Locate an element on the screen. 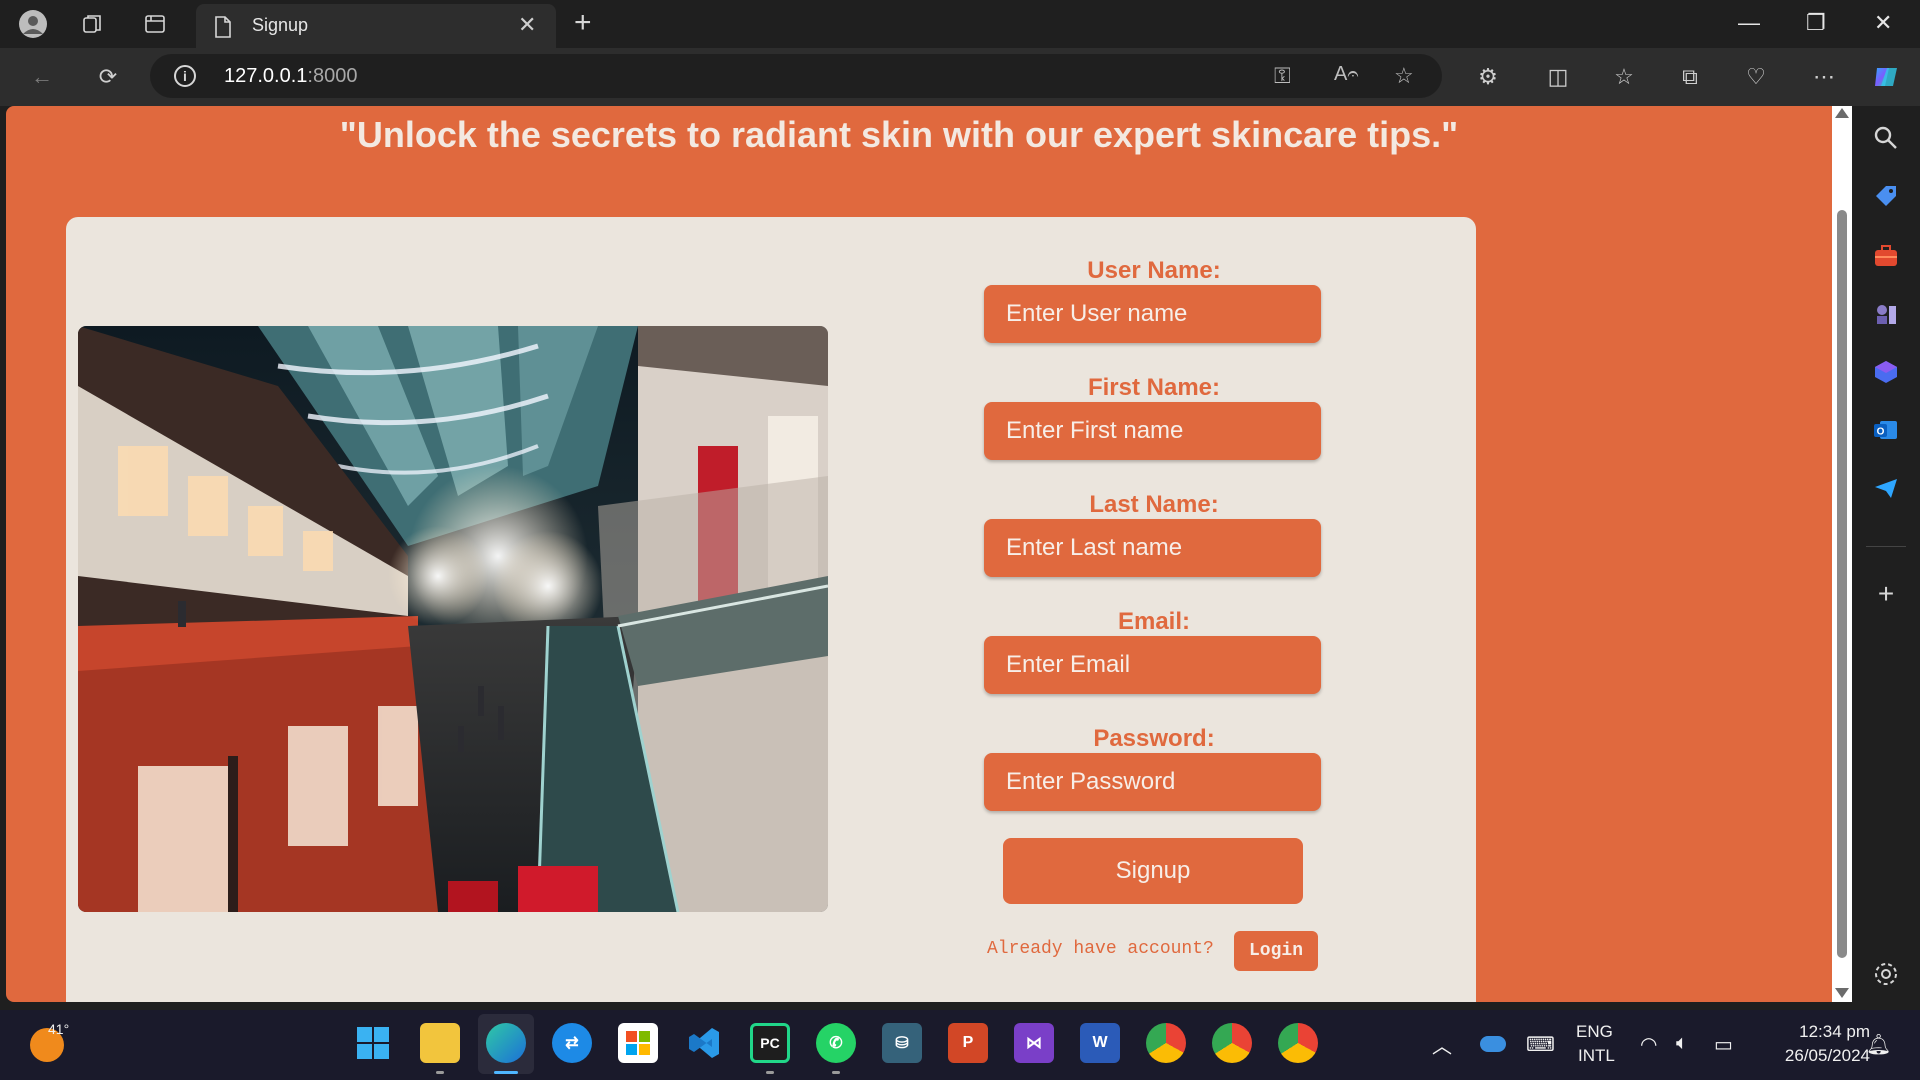 Image resolution: width=1920 pixels, height=1080 pixels. firstname-label: First Name: is located at coordinates (1154, 387).